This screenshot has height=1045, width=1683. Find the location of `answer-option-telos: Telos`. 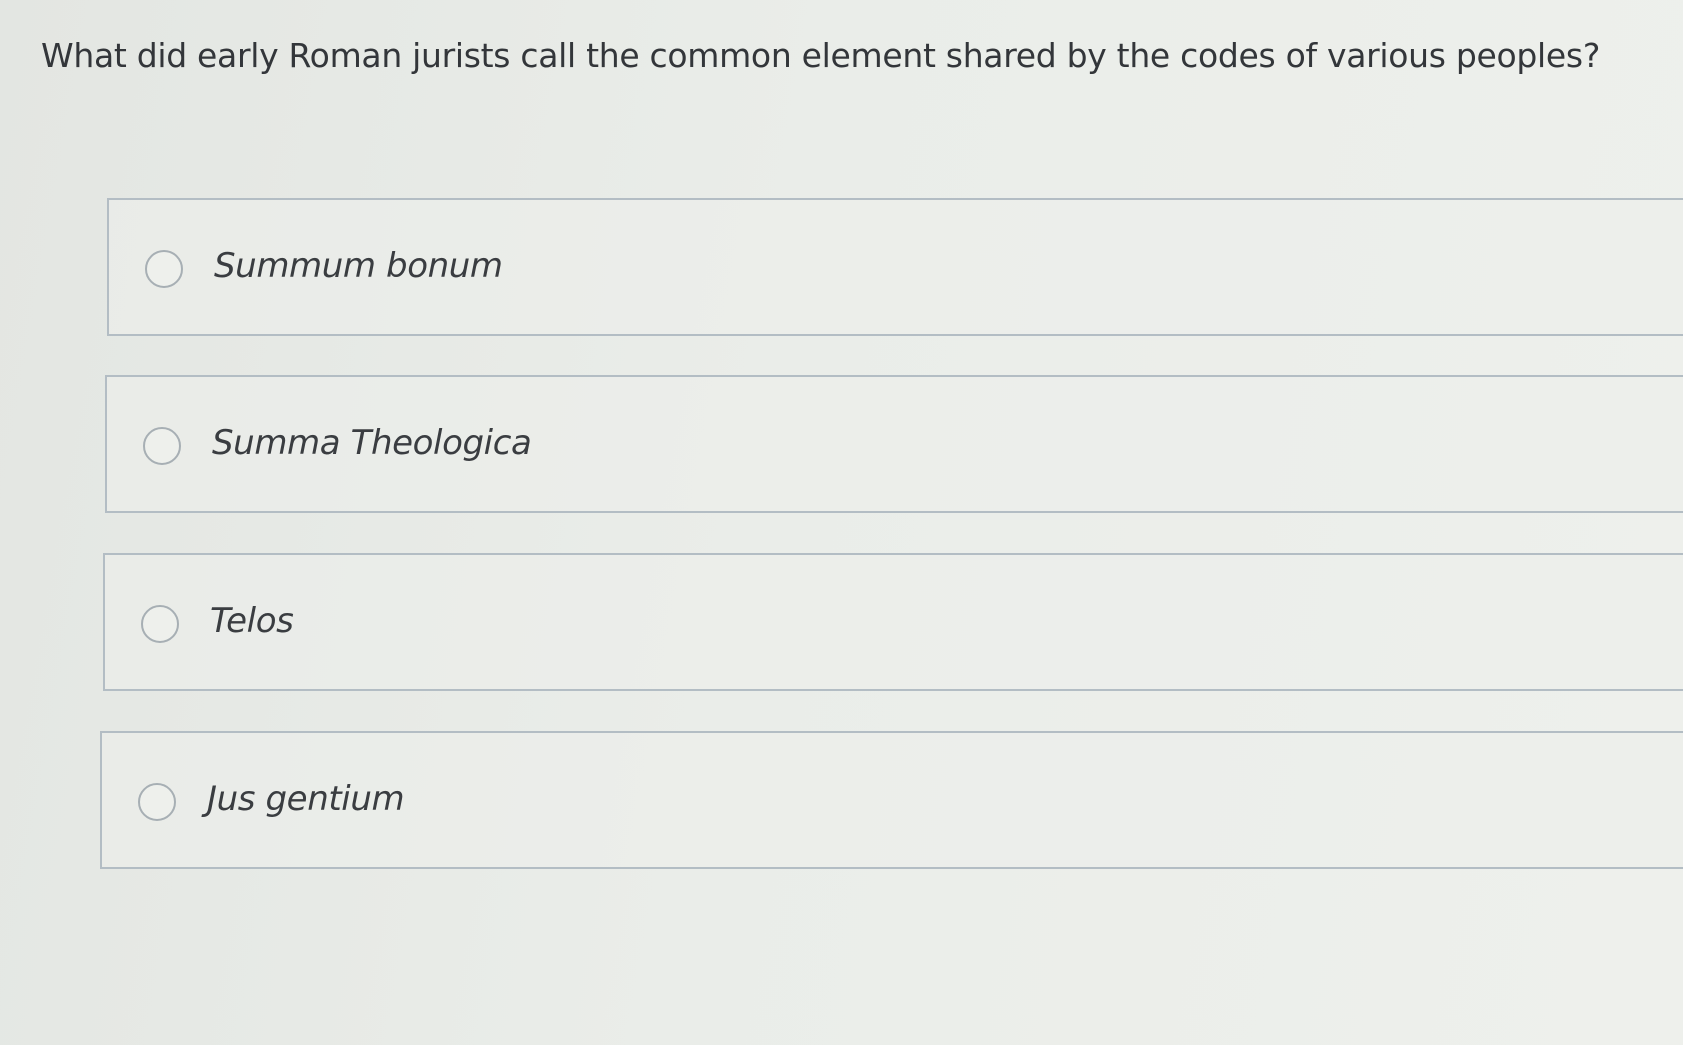

answer-option-telos: Telos is located at coordinates (893, 622).